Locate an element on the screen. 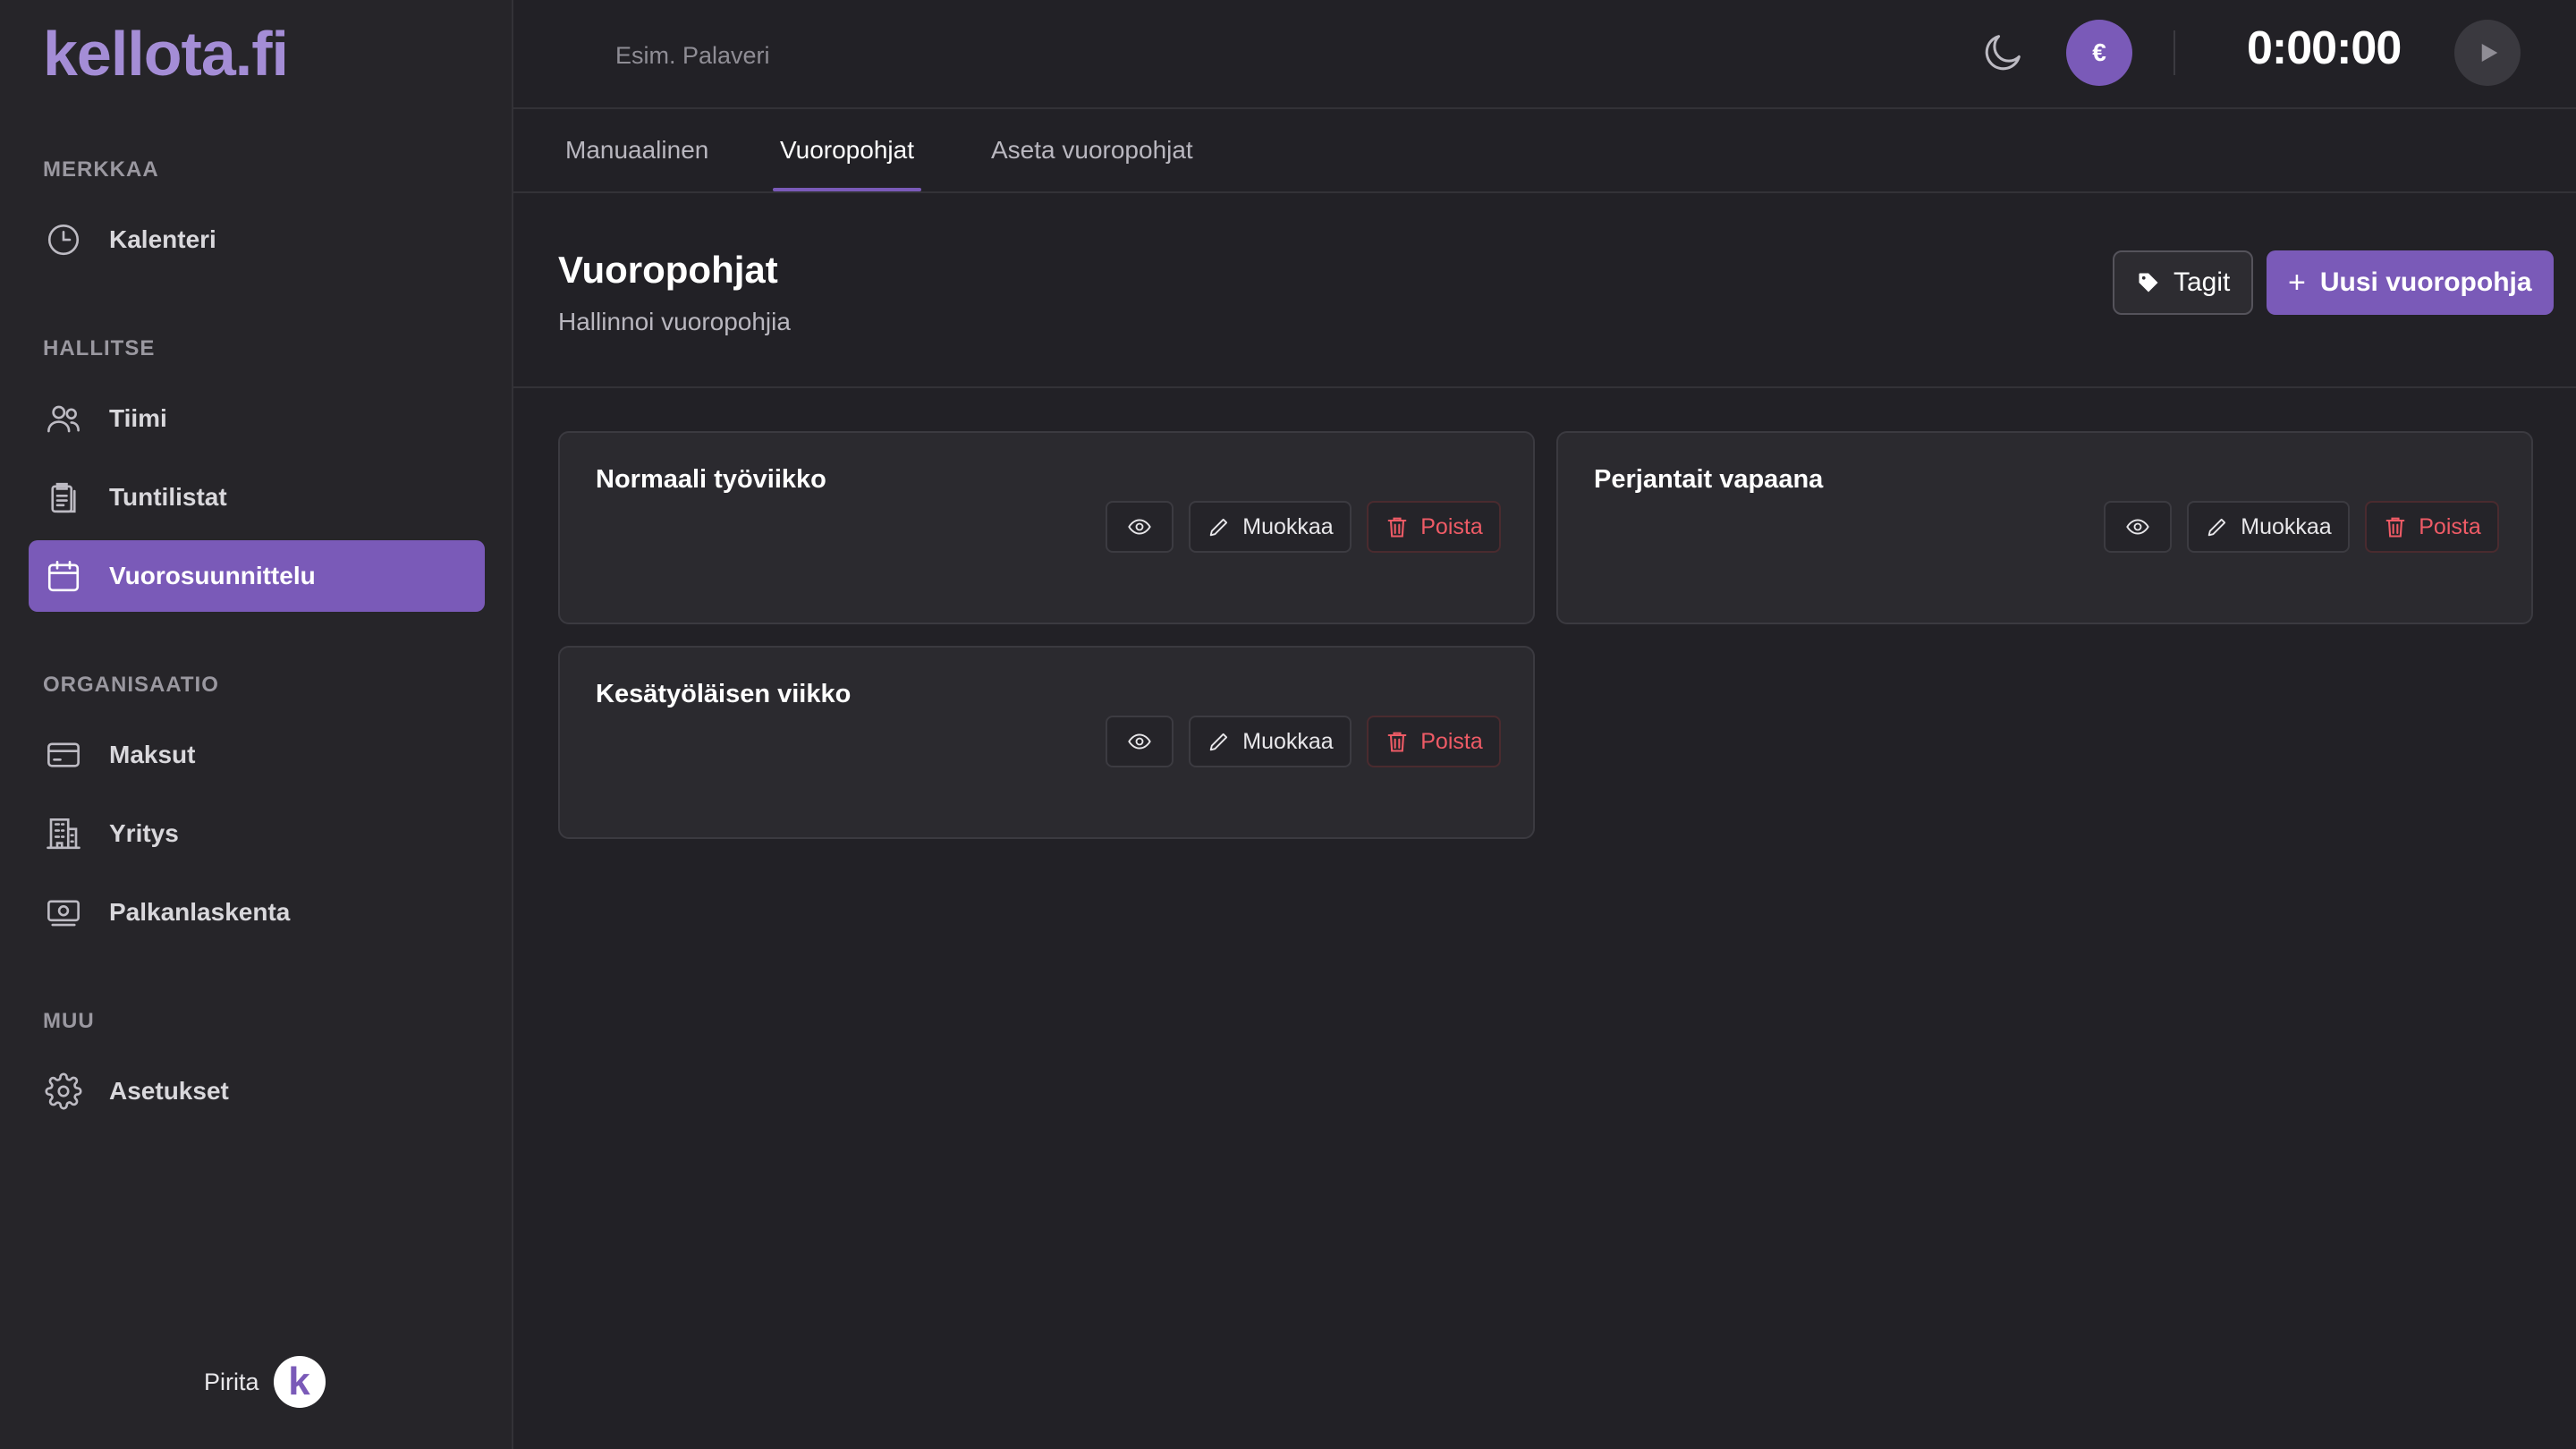  moon-icon is located at coordinates (2003, 52).